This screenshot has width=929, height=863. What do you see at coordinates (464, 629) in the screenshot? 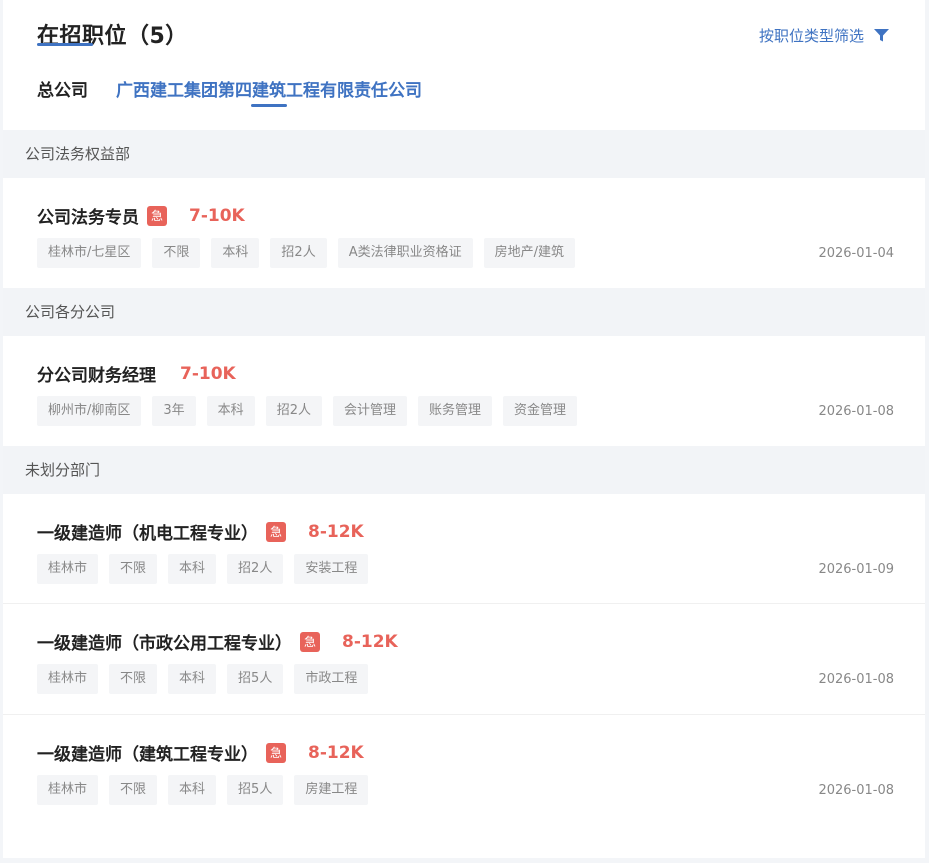
I see `job-title-row: 一级建造师（市政公用工程专业） 急 8-12K` at bounding box center [464, 629].